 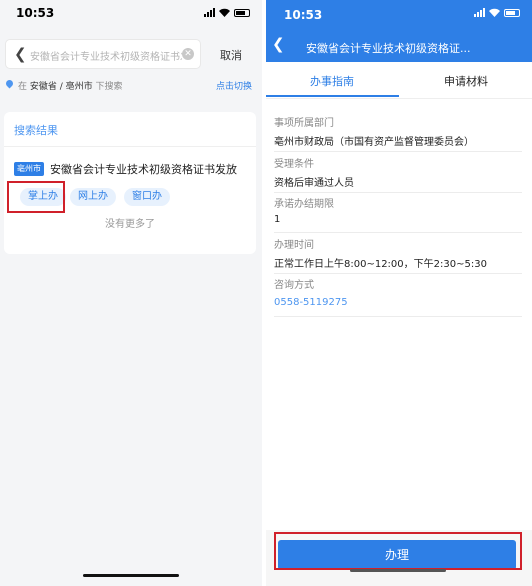 I want to click on result-item-title: 安徽省会计专业技术初级资格证书发放, so click(x=143, y=169).